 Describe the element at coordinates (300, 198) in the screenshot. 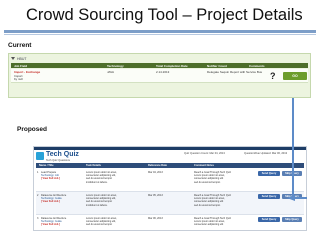

I see `connector-line-horizontal` at that location.